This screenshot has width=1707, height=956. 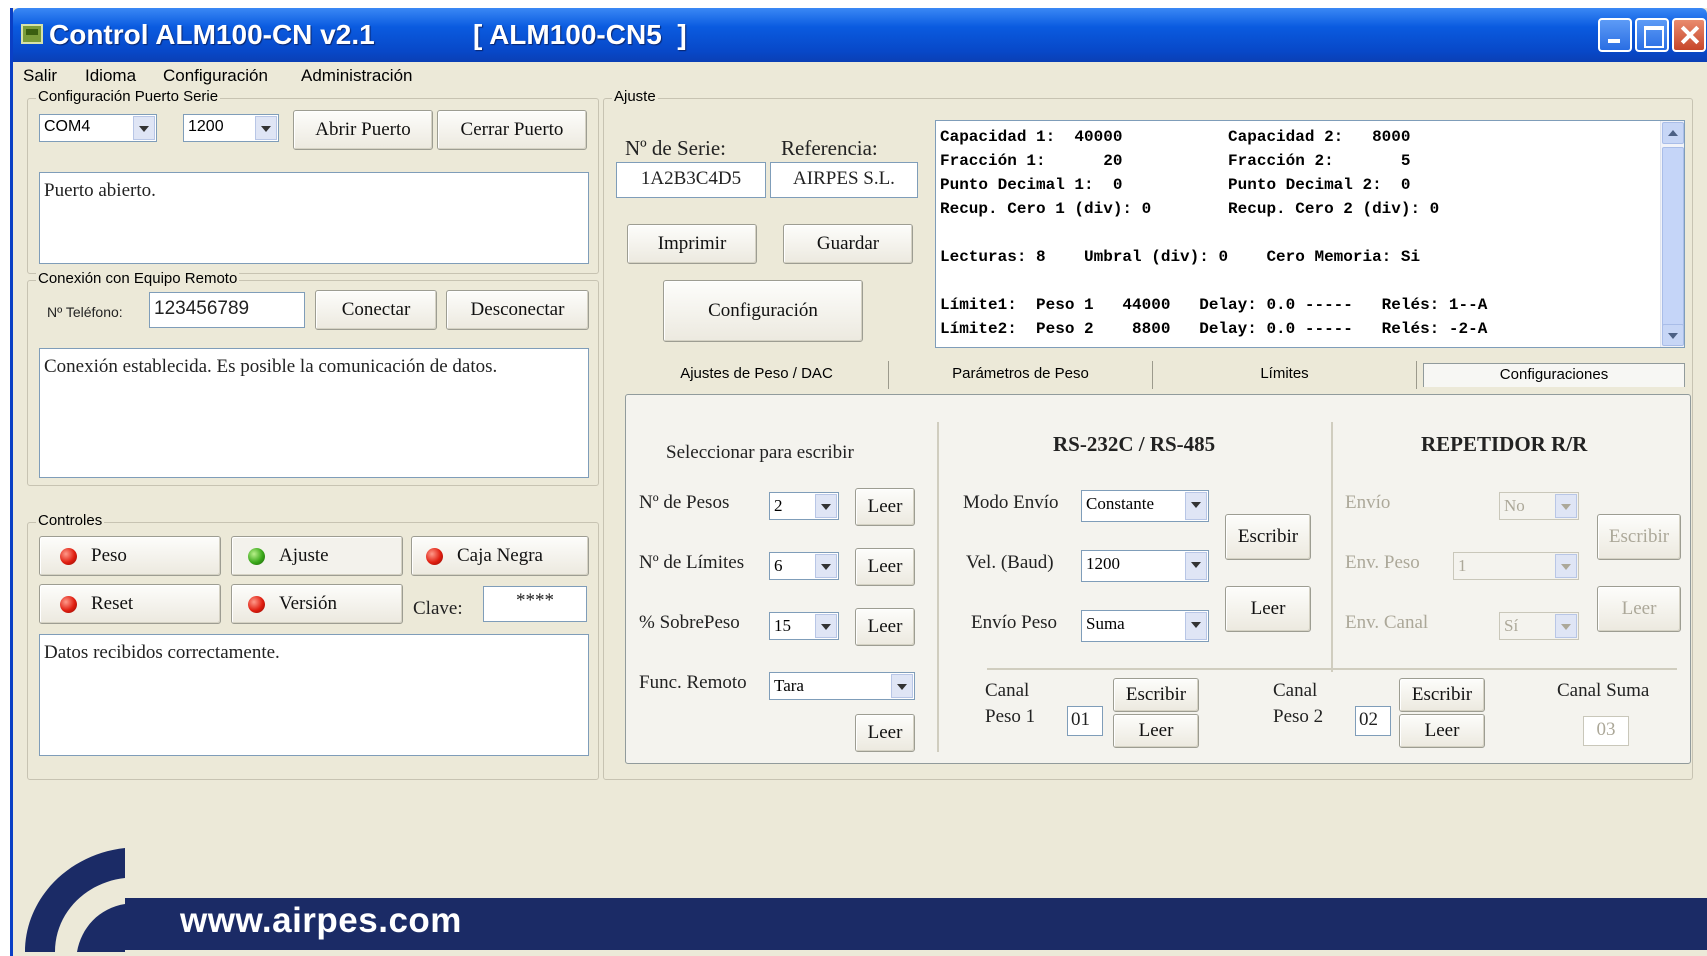 What do you see at coordinates (1387, 622) in the screenshot?
I see `env-canal-label: Env. Canal` at bounding box center [1387, 622].